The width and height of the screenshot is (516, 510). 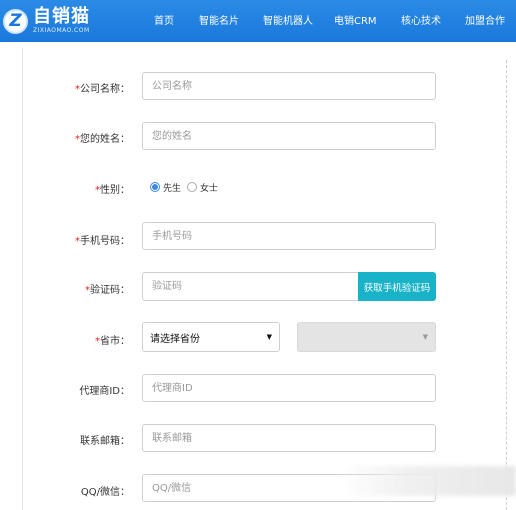 I want to click on gender-male-label: 先生, so click(x=172, y=188).